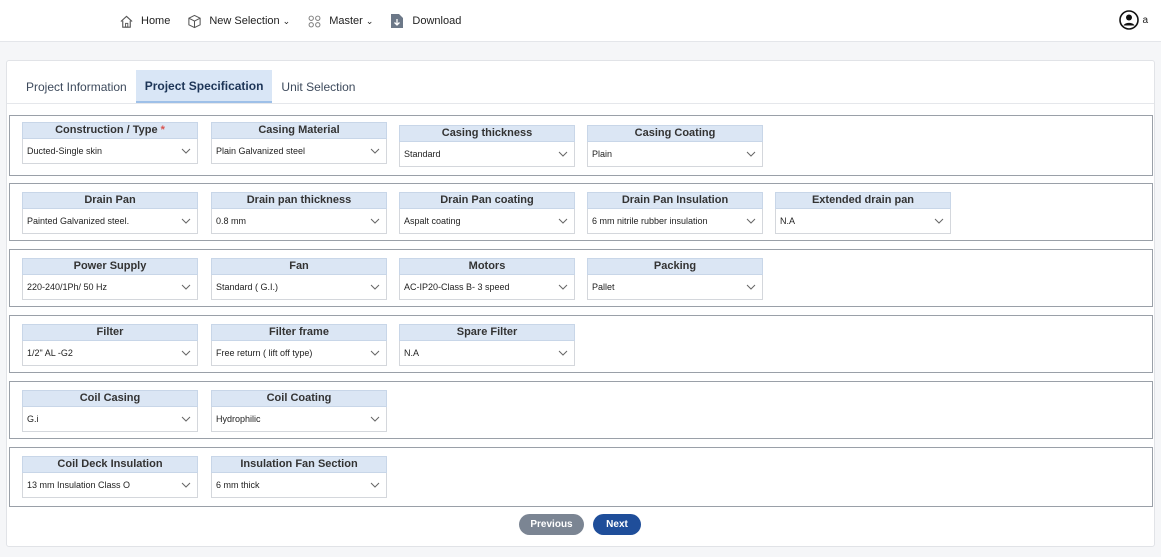  I want to click on casing-thickness-select: Standard, so click(487, 154).